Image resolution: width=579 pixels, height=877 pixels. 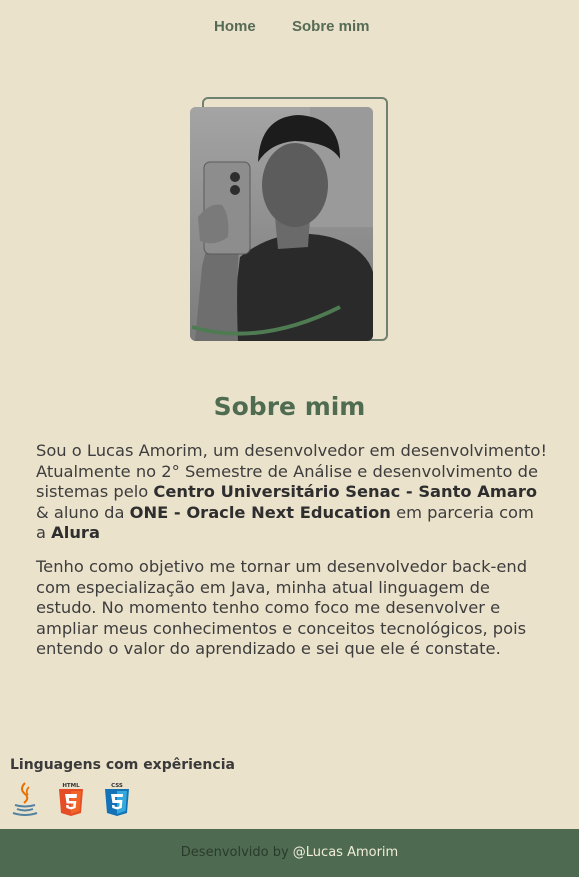 I want to click on top-nav: Home Sobre mim, so click(x=289, y=26).